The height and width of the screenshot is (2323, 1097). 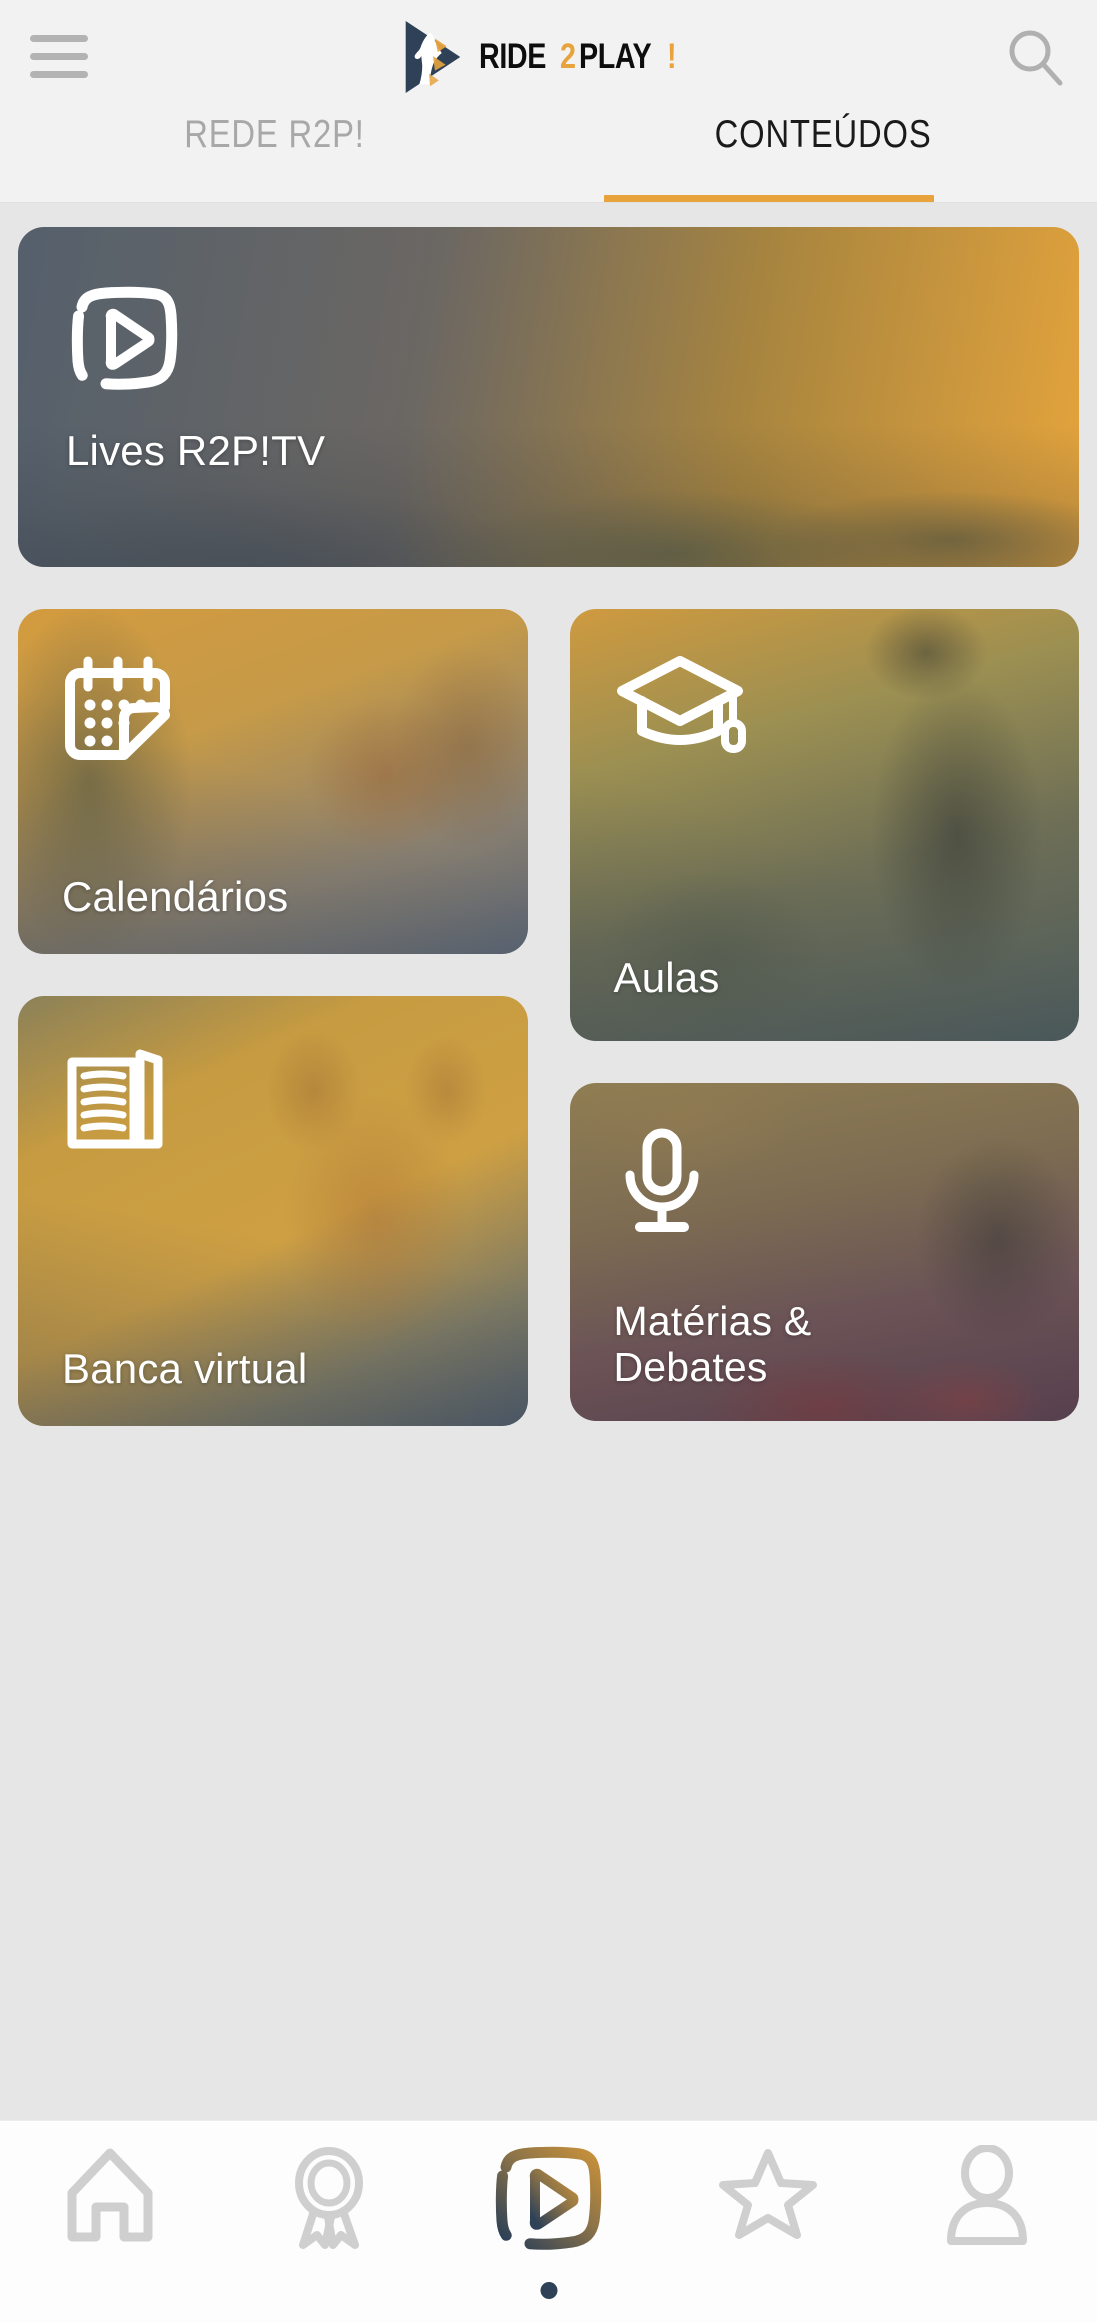 I want to click on bottom-navigation-bar, so click(x=548, y=2221).